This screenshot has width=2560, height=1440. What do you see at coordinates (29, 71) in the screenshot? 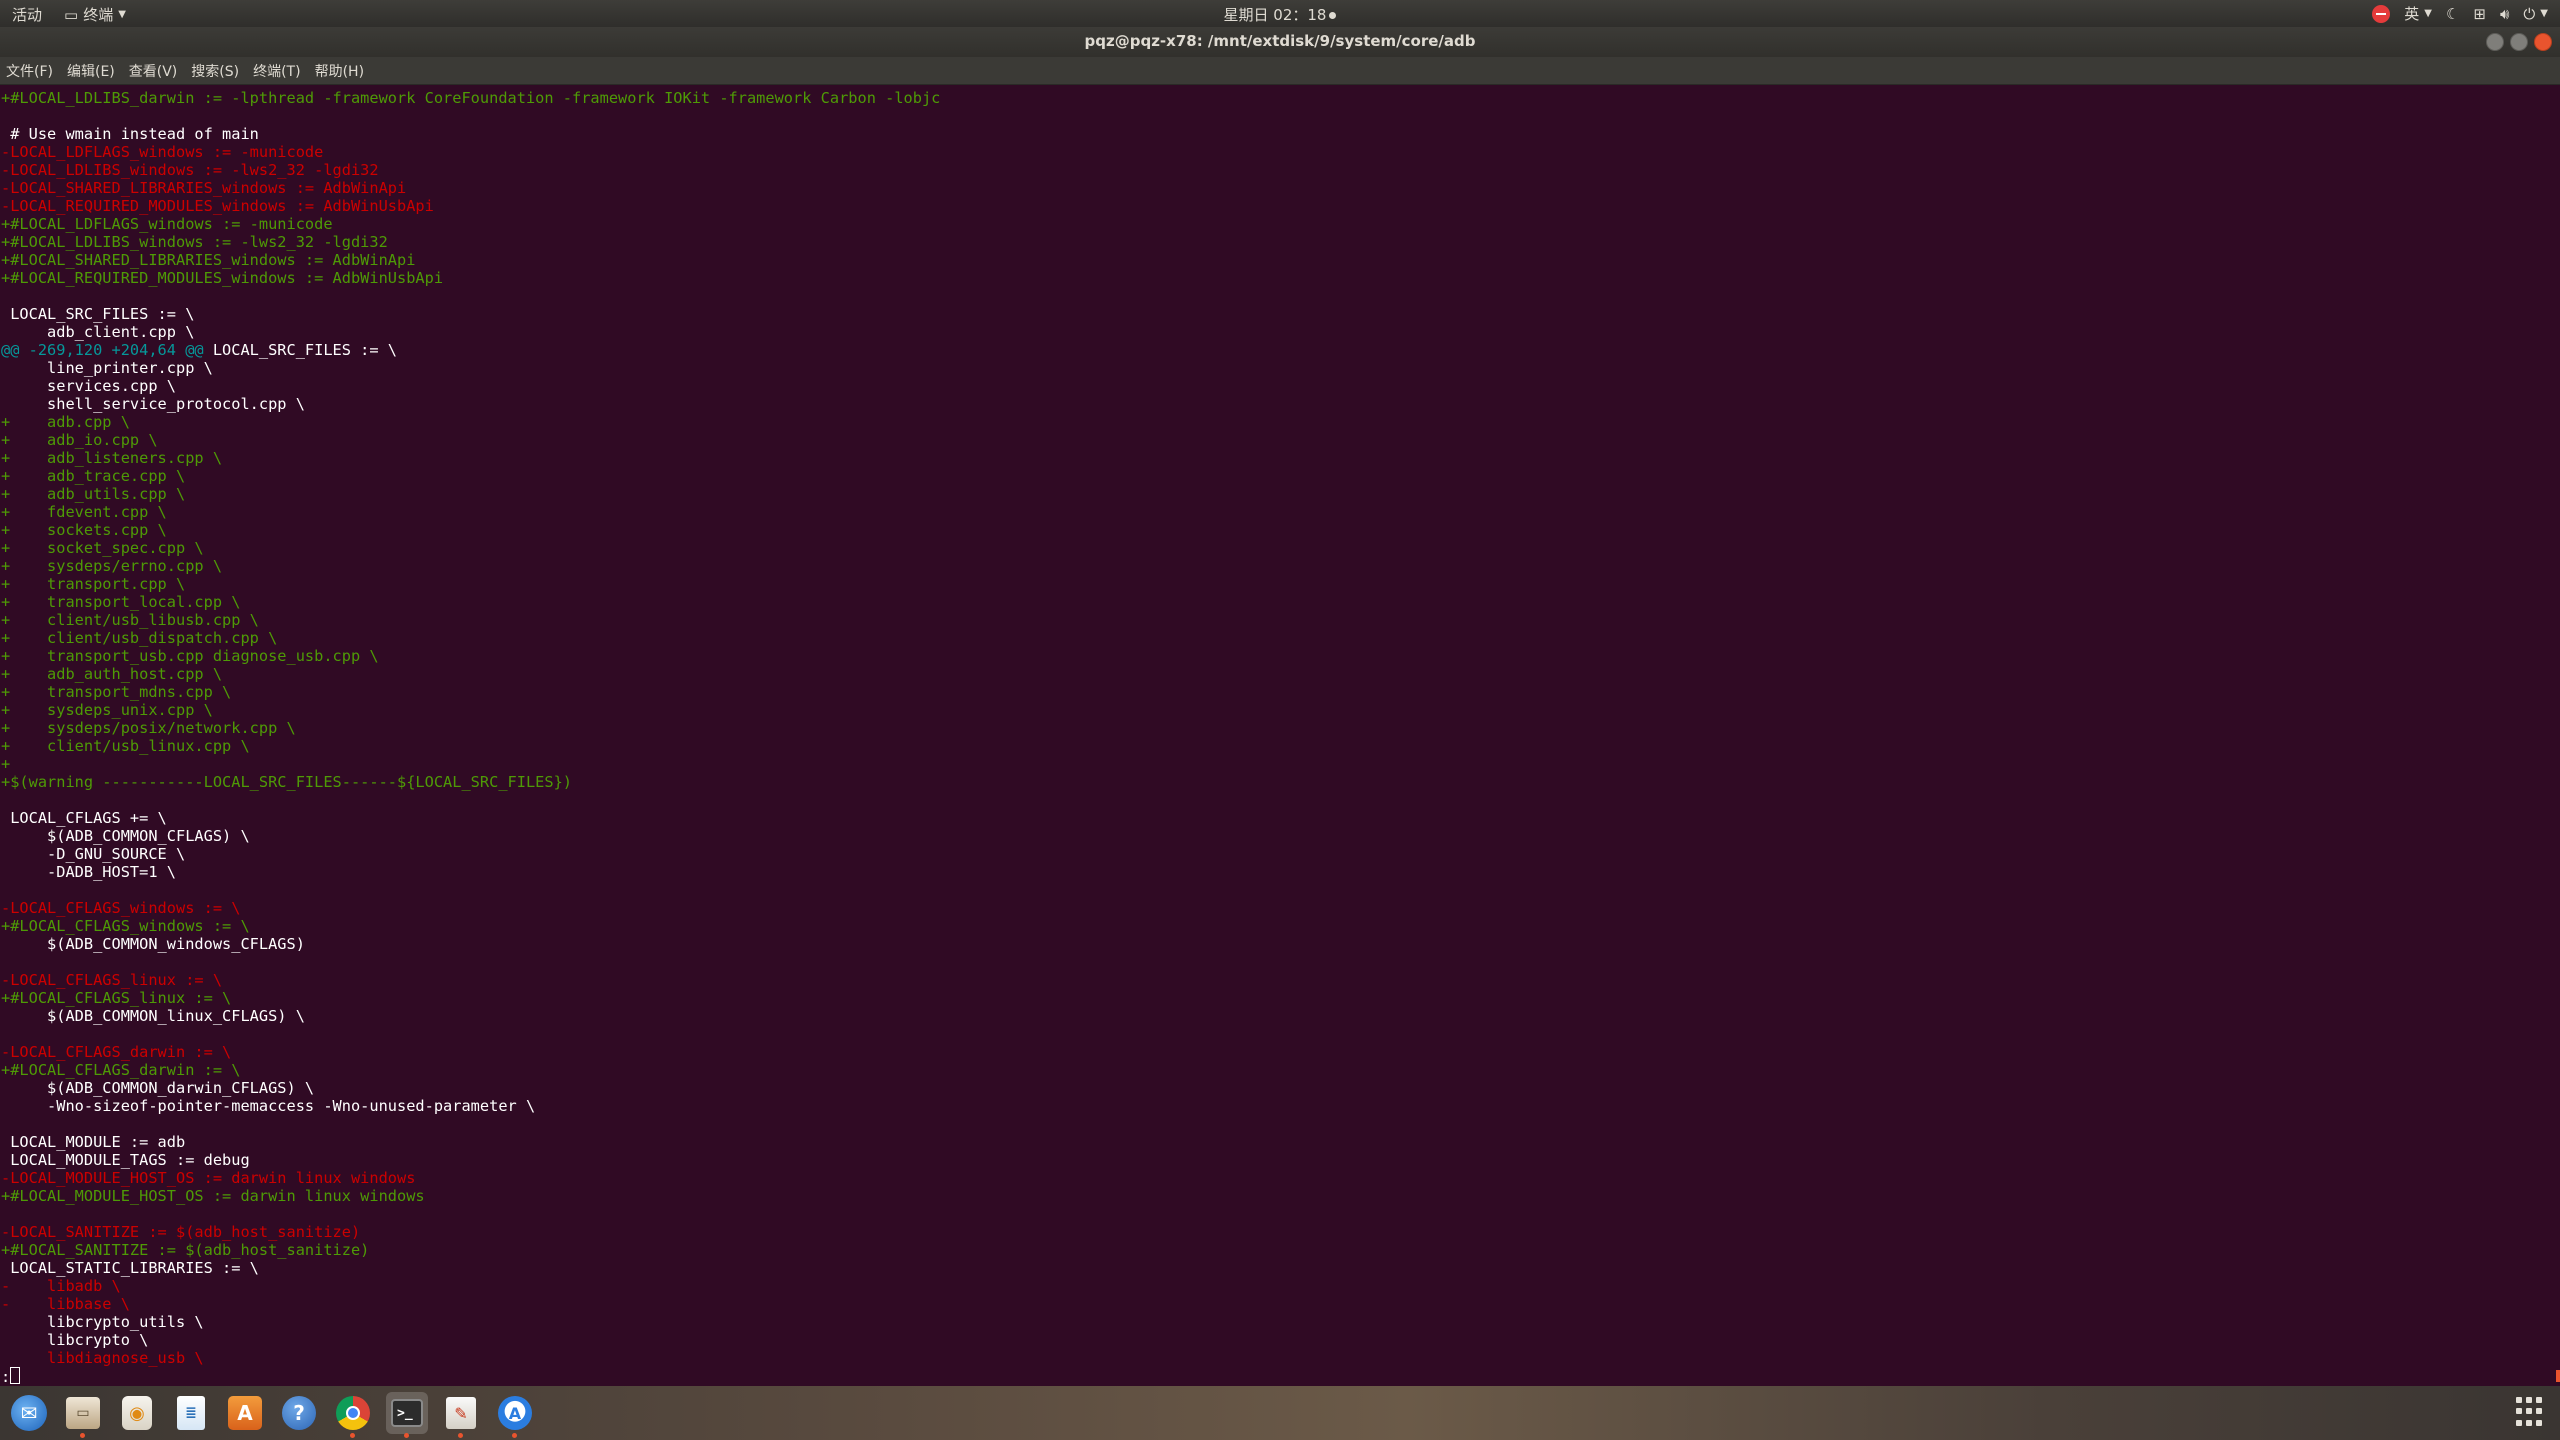
I see `menu-file: 文件(F)` at bounding box center [29, 71].